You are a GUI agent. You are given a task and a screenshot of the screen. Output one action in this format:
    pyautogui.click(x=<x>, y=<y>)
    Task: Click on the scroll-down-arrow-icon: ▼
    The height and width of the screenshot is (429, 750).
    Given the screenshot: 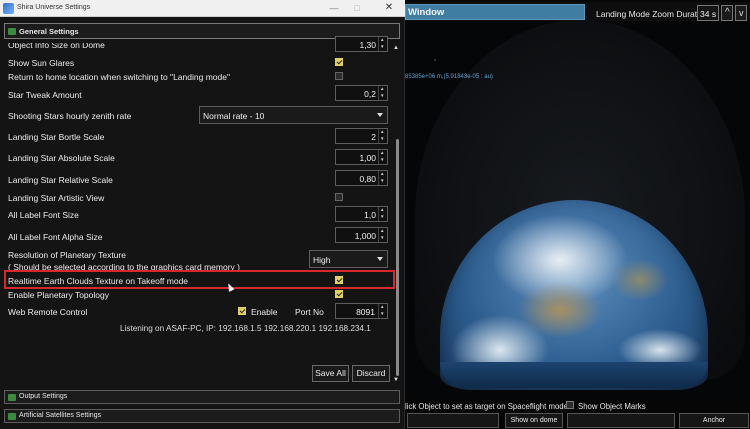 What is the action you would take?
    pyautogui.click(x=396, y=380)
    